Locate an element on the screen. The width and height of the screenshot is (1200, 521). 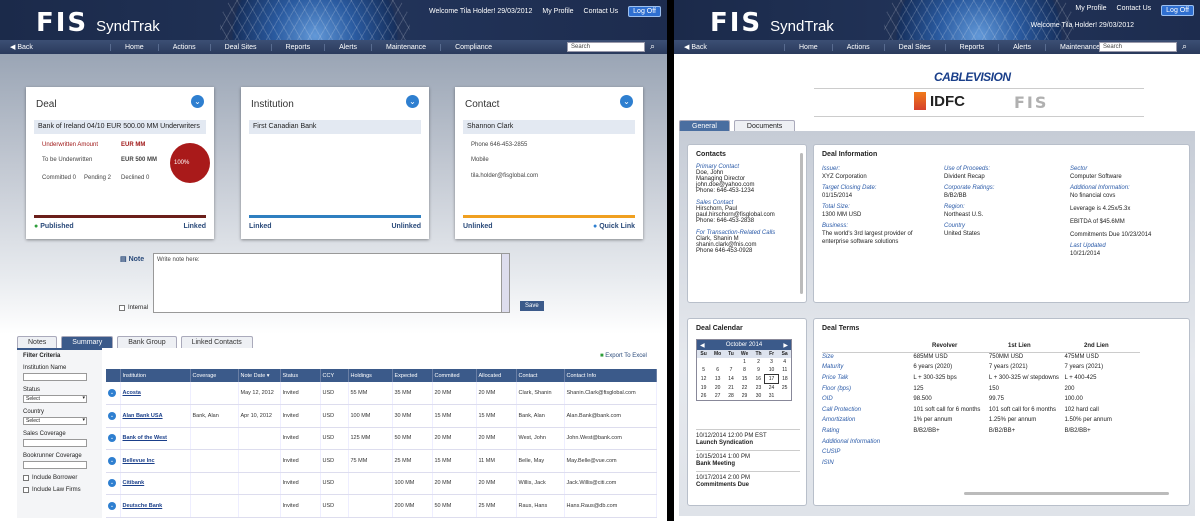
calendar-day: 16 is located at coordinates (758, 379).